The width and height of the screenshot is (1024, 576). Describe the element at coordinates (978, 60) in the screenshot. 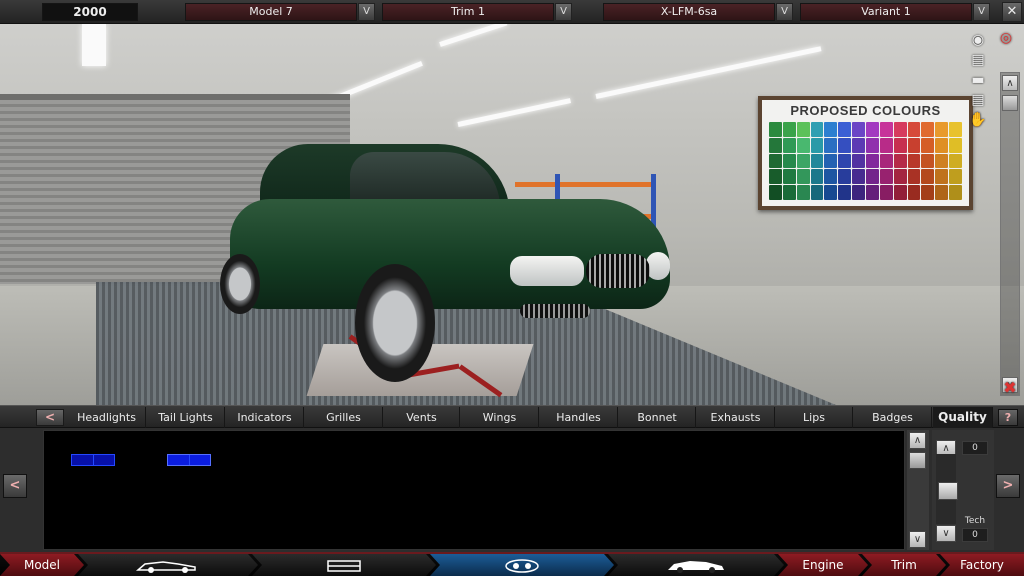

I see `chassis-icon: ▤` at that location.